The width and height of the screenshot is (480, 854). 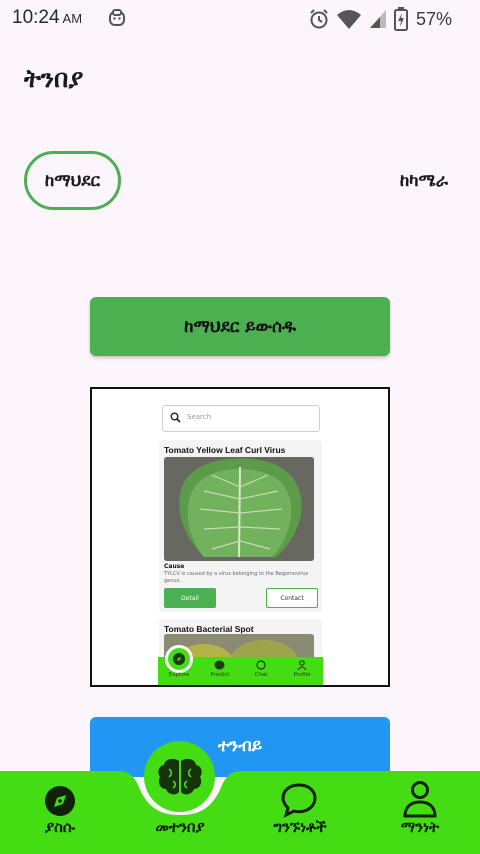 I want to click on status-ampm: AM, so click(x=72, y=18).